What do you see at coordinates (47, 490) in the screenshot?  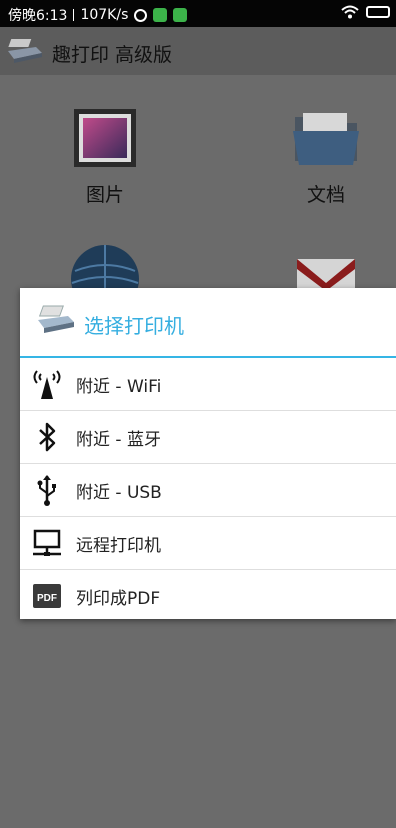 I see `usb-icon` at bounding box center [47, 490].